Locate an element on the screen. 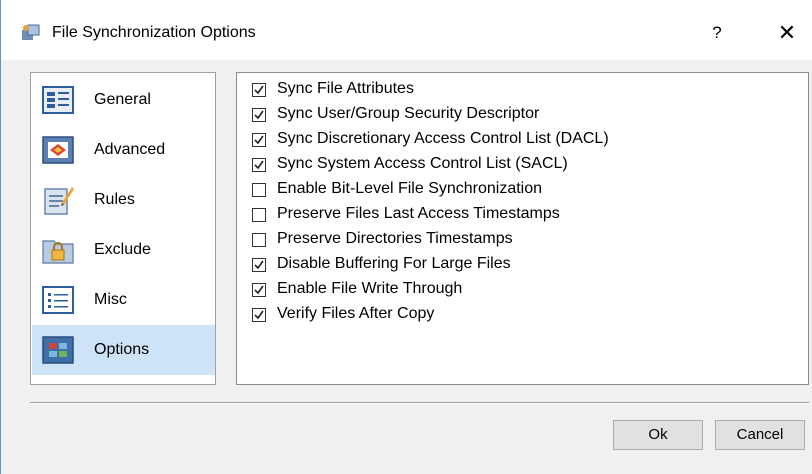 The width and height of the screenshot is (812, 474). option-sync-security-descriptor: Sync User/Group Security Descriptor is located at coordinates (522, 116).